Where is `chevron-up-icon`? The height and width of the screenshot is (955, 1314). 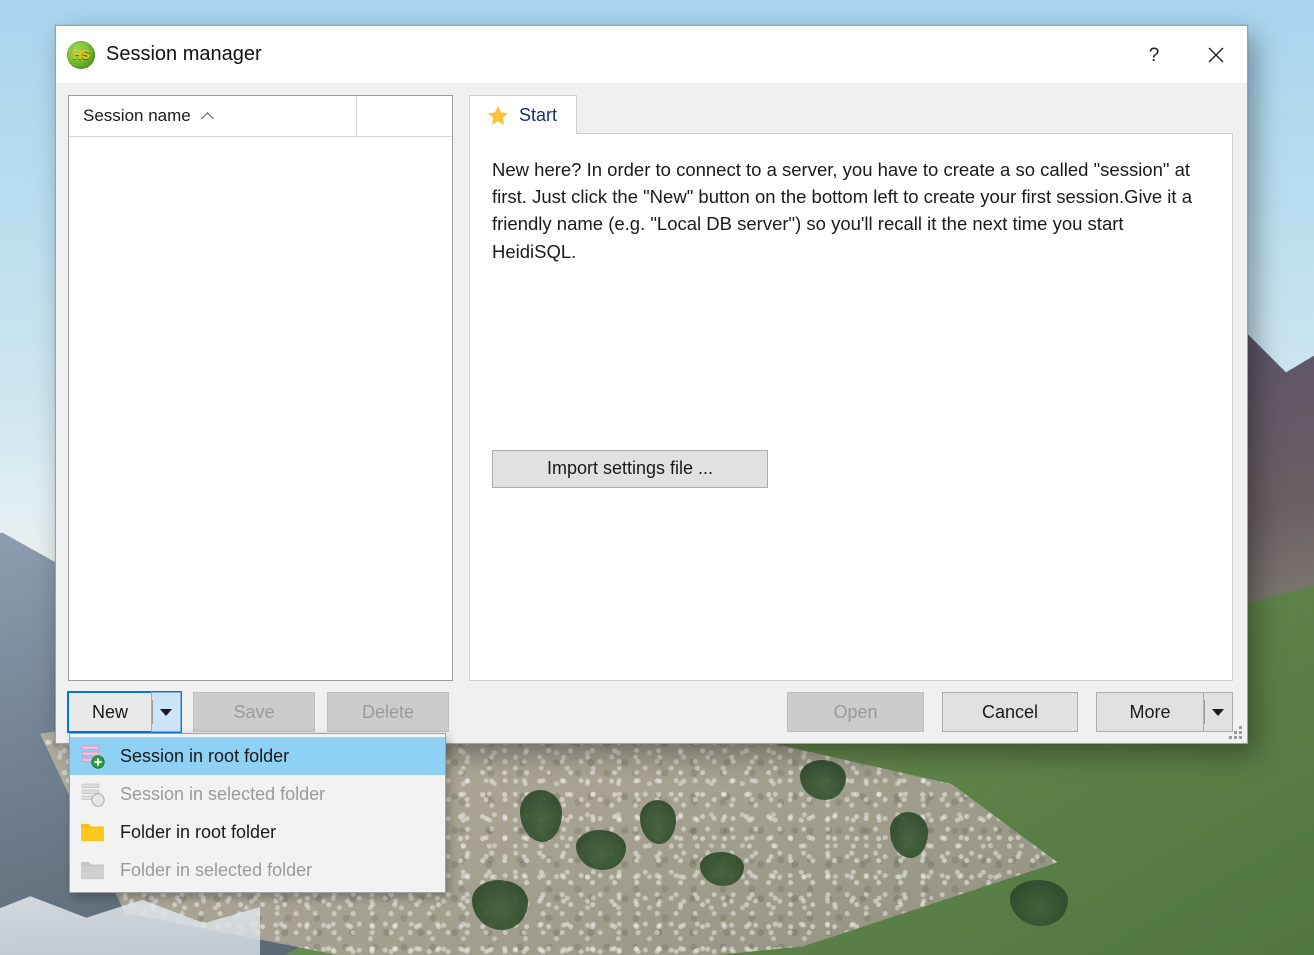 chevron-up-icon is located at coordinates (208, 116).